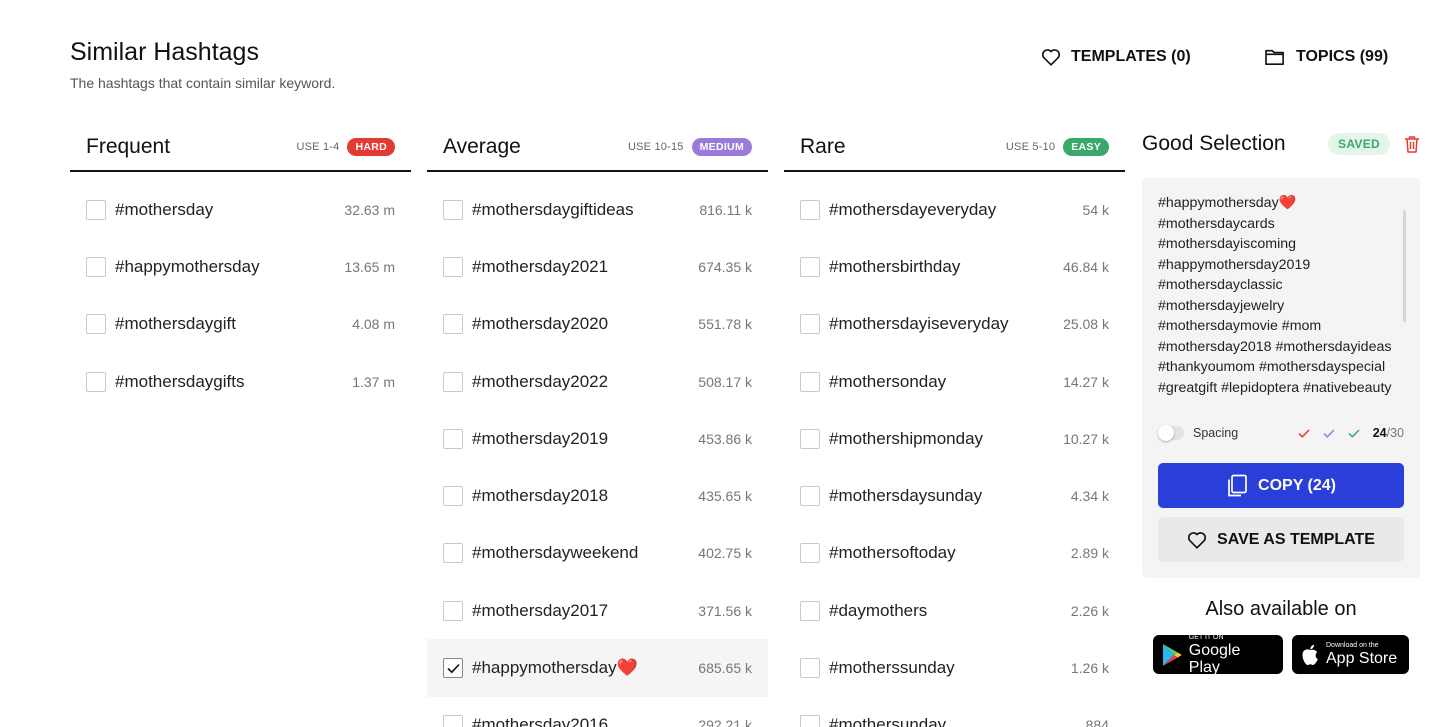 The image size is (1456, 727). I want to click on copy-icon, so click(1237, 485).